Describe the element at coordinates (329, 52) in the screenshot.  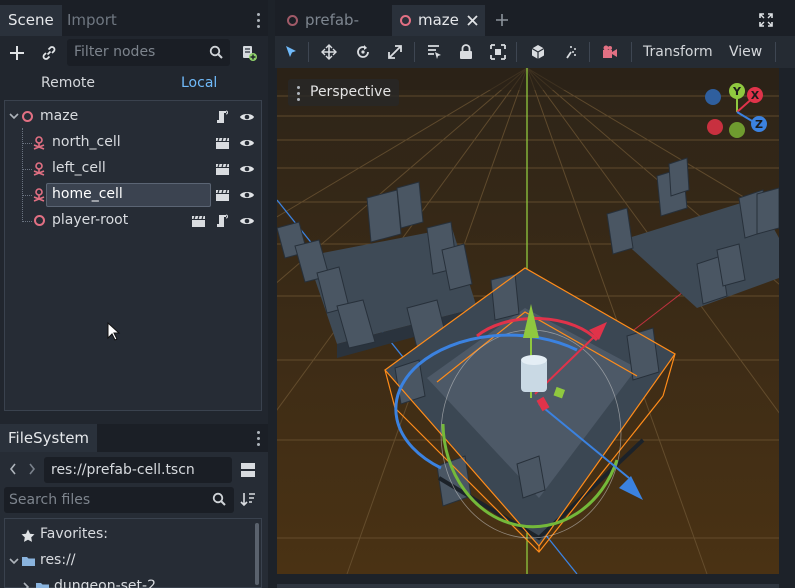
I see `move-tool-icon` at that location.